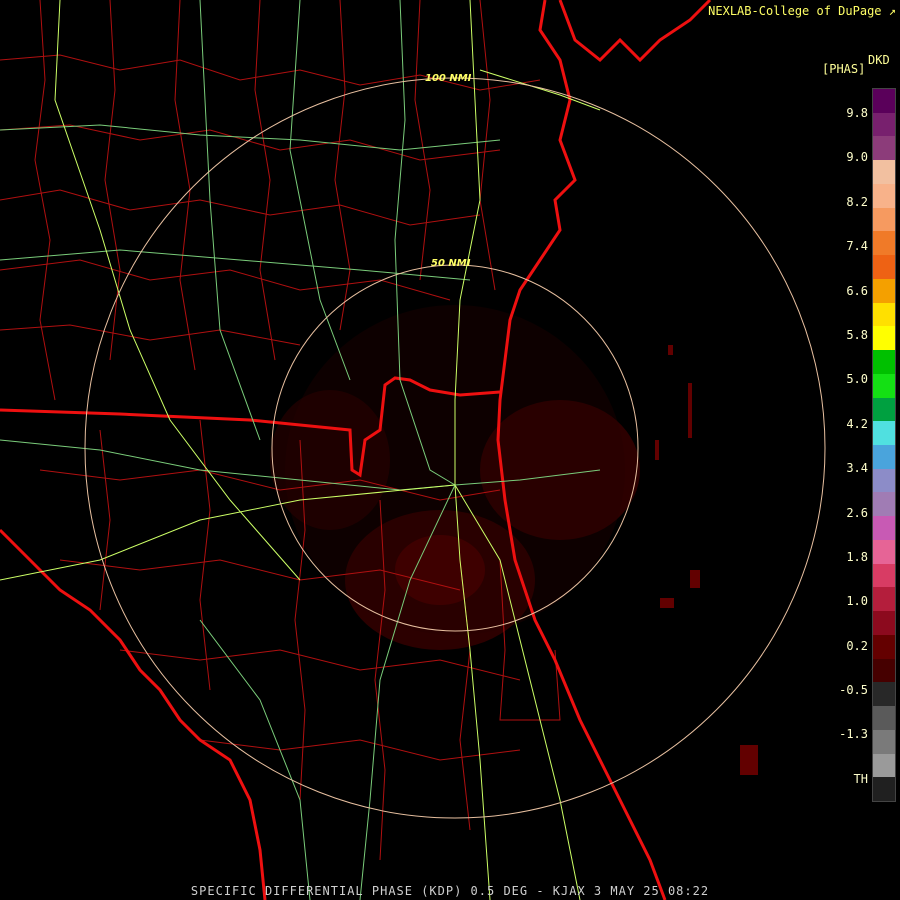  Describe the element at coordinates (860, 779) in the screenshot. I see `scale-tick-label: TH` at that location.